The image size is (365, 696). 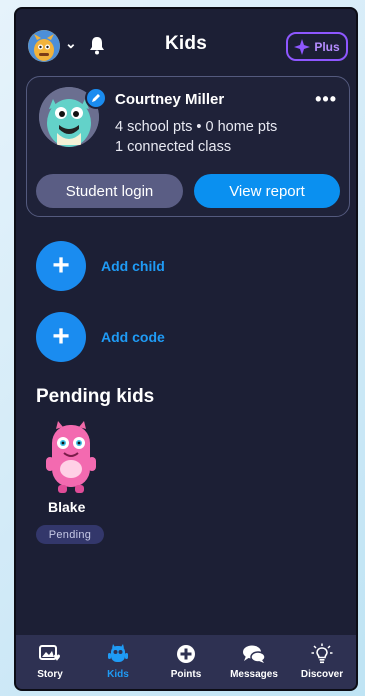 I want to click on student-login-button: Student login, so click(x=109, y=191).